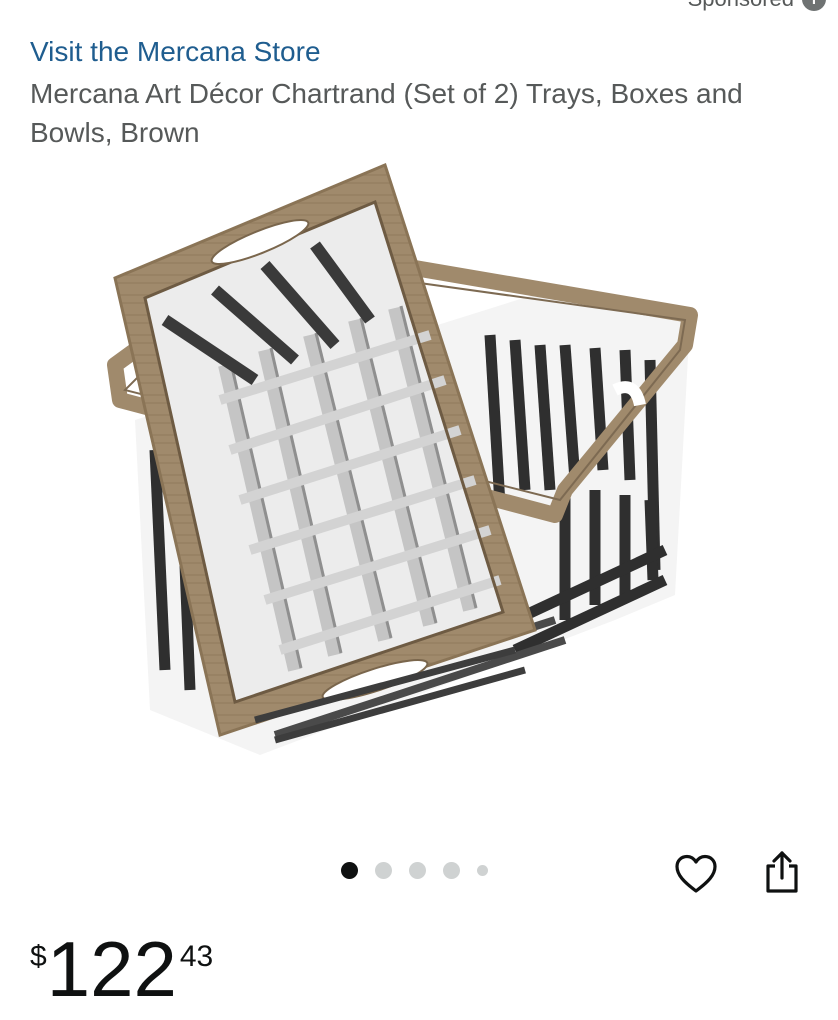 This screenshot has width=838, height=1020. I want to click on sponsored-label: Sponsored i, so click(757, 6).